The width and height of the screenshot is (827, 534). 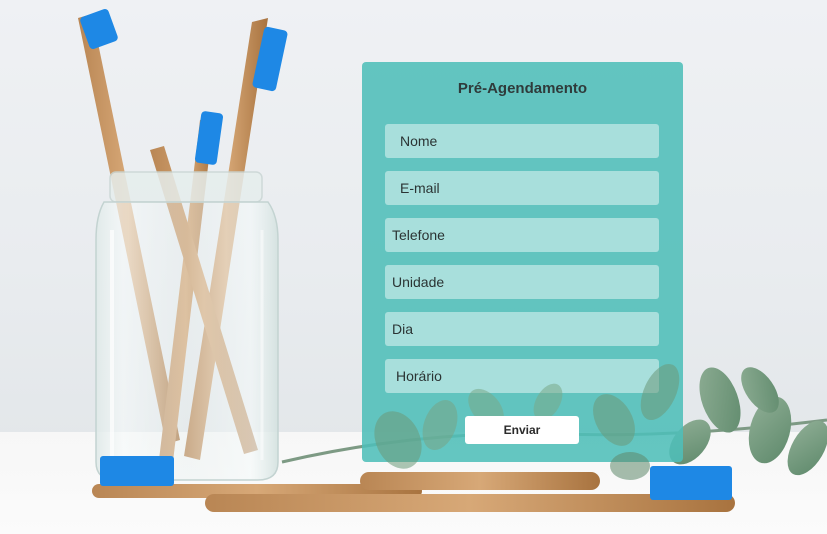 I want to click on glass-jar, so click(x=187, y=326).